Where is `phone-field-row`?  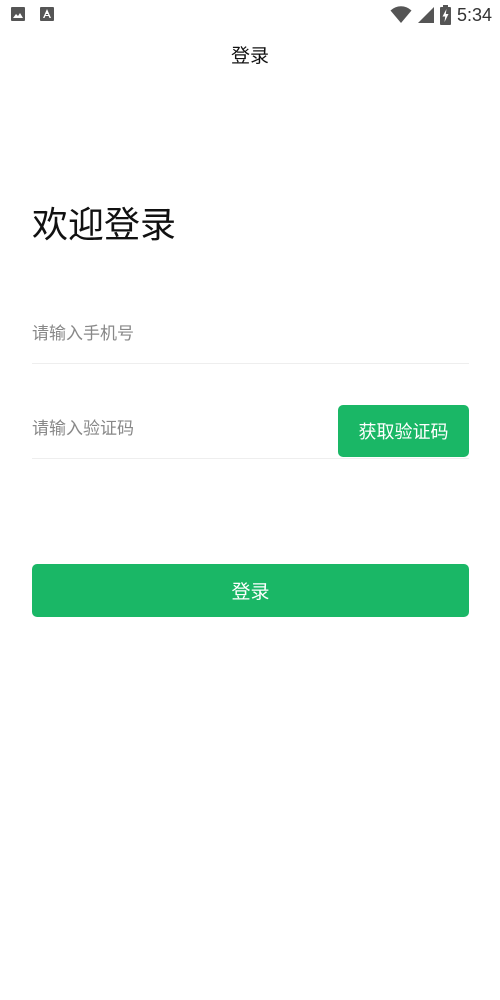 phone-field-row is located at coordinates (250, 335).